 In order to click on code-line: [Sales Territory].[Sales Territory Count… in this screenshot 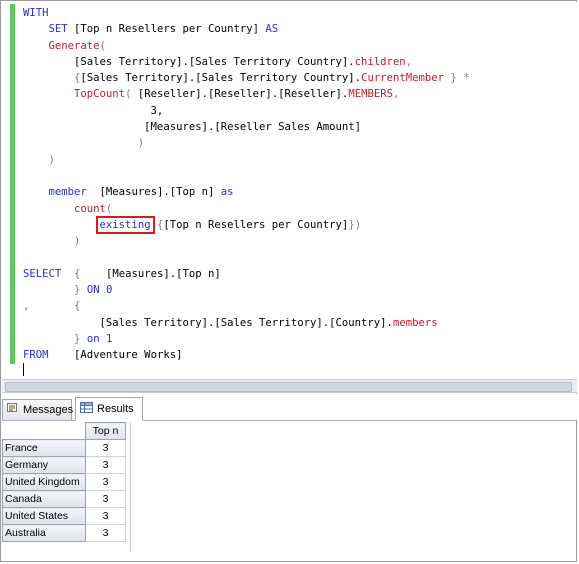, I will do `click(217, 62)`.